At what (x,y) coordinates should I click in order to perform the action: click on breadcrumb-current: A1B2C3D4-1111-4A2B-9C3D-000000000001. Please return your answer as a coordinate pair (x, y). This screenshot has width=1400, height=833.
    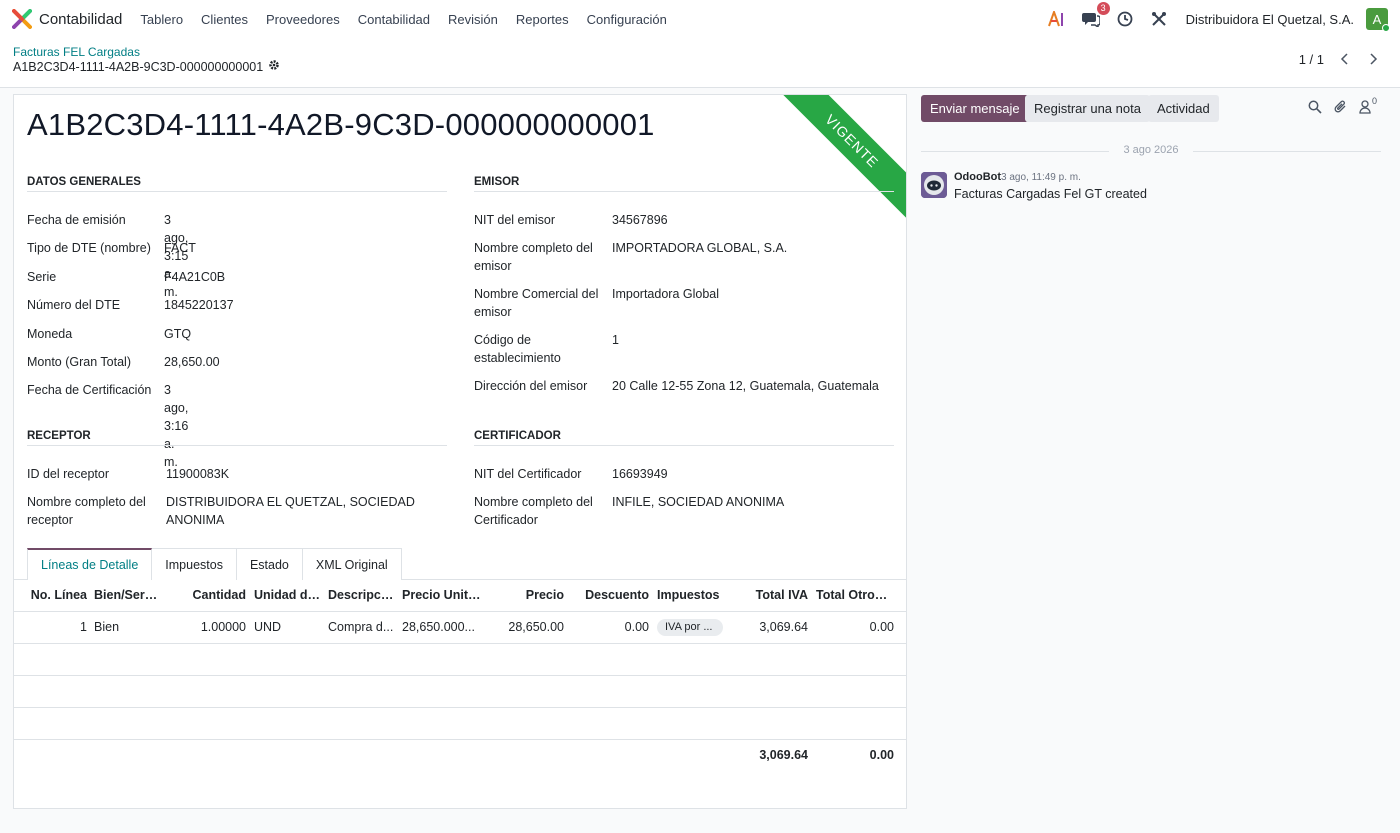
    Looking at the image, I should click on (146, 66).